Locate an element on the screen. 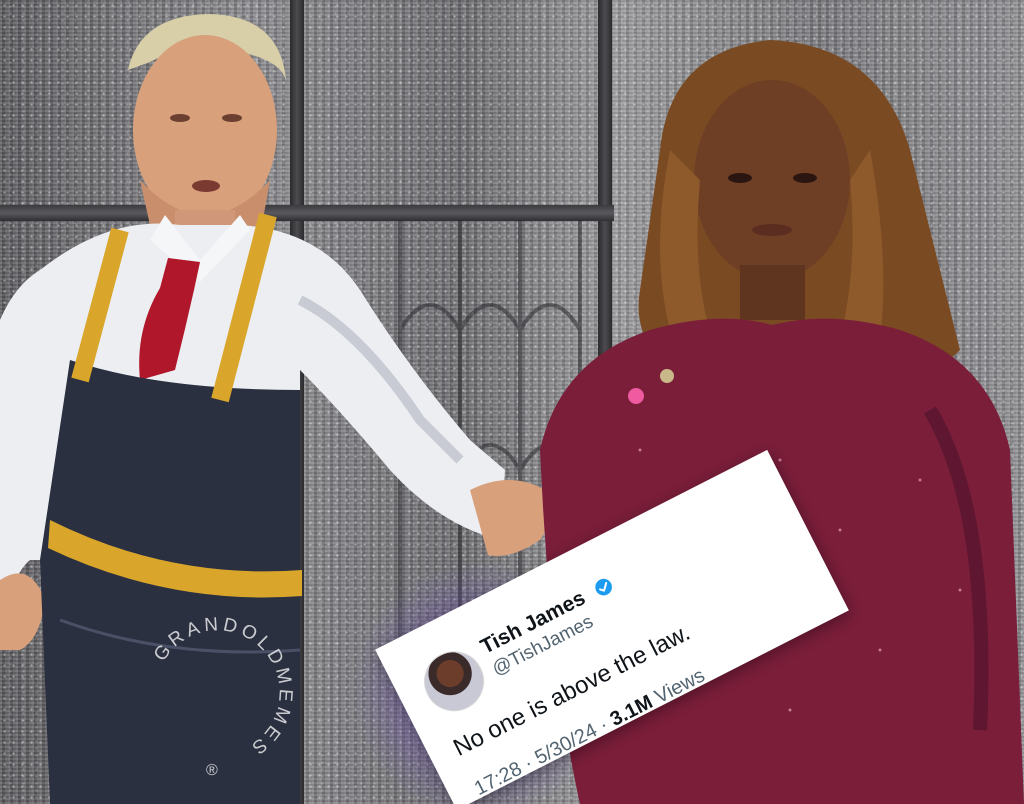 This screenshot has height=804, width=1024. svg-text: GRANDOLDMEMES is located at coordinates (223, 687).